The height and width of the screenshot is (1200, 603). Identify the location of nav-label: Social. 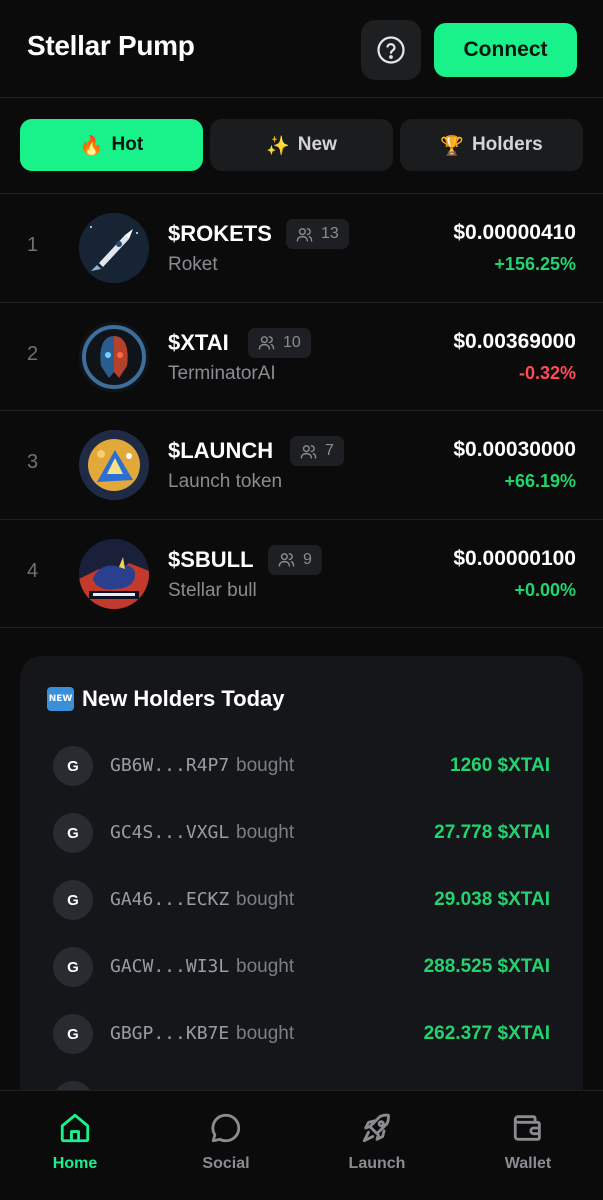
(226, 1163).